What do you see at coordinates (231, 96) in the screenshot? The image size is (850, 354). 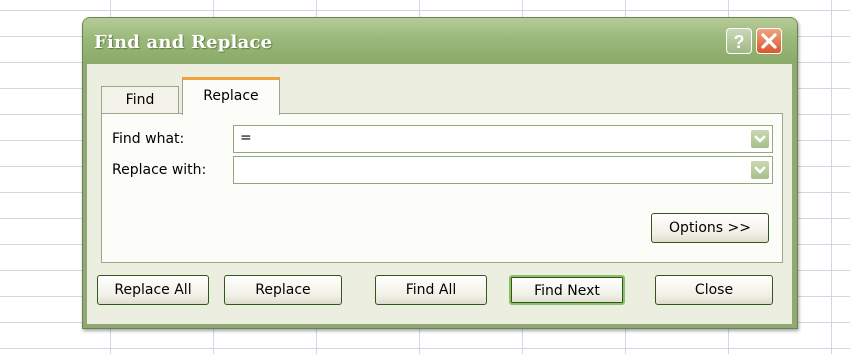 I see `tab-replace: Replace` at bounding box center [231, 96].